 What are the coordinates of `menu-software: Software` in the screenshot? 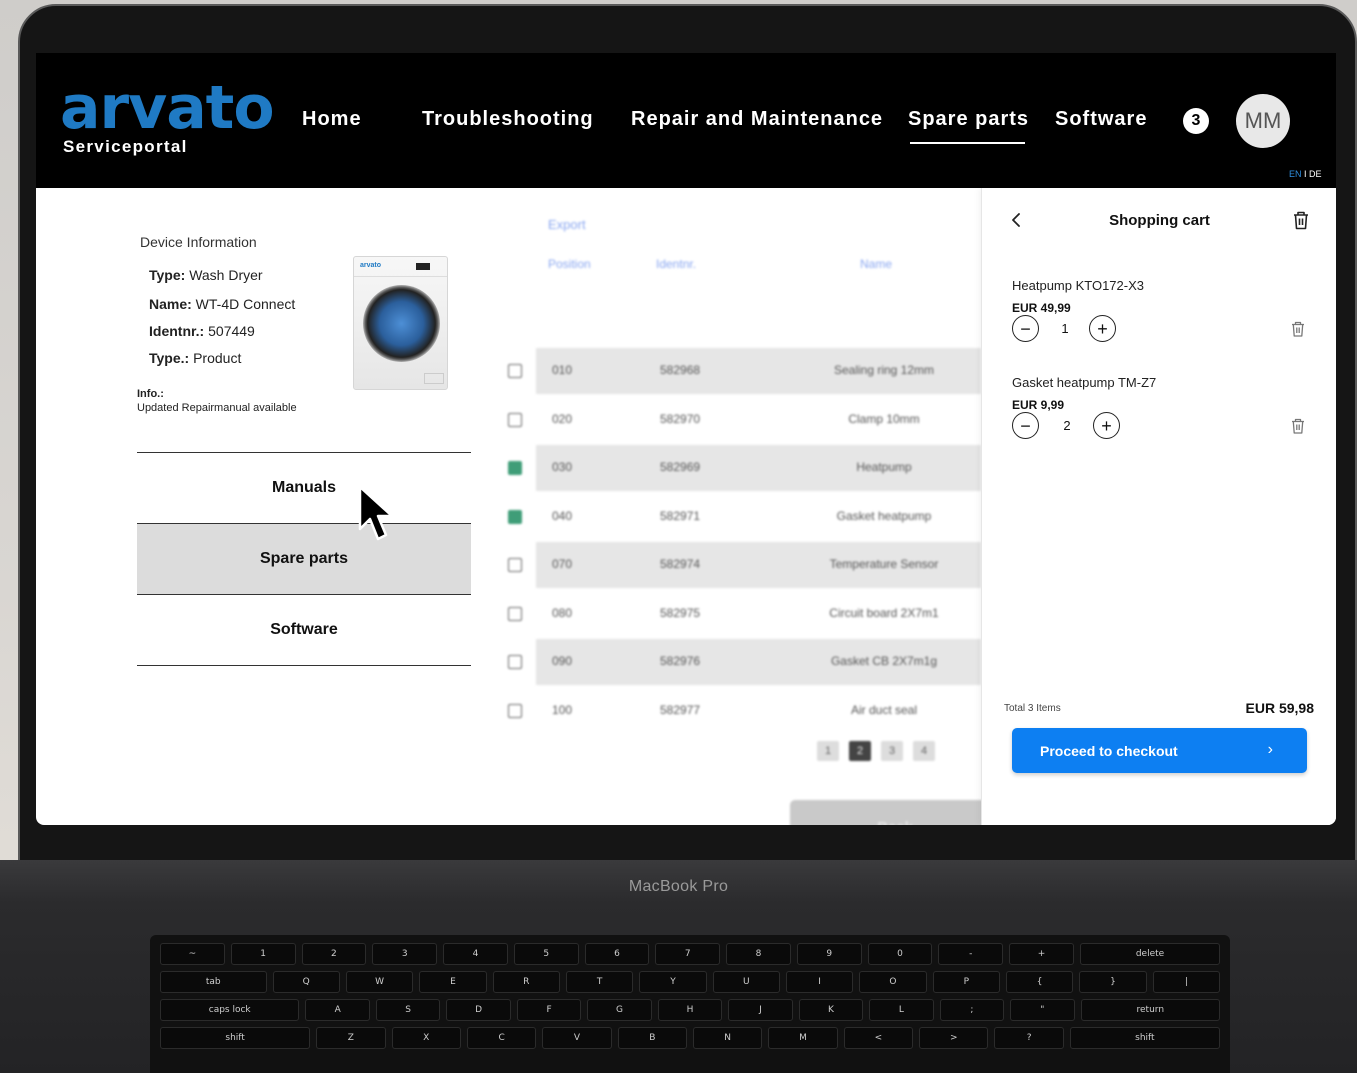 It's located at (304, 630).